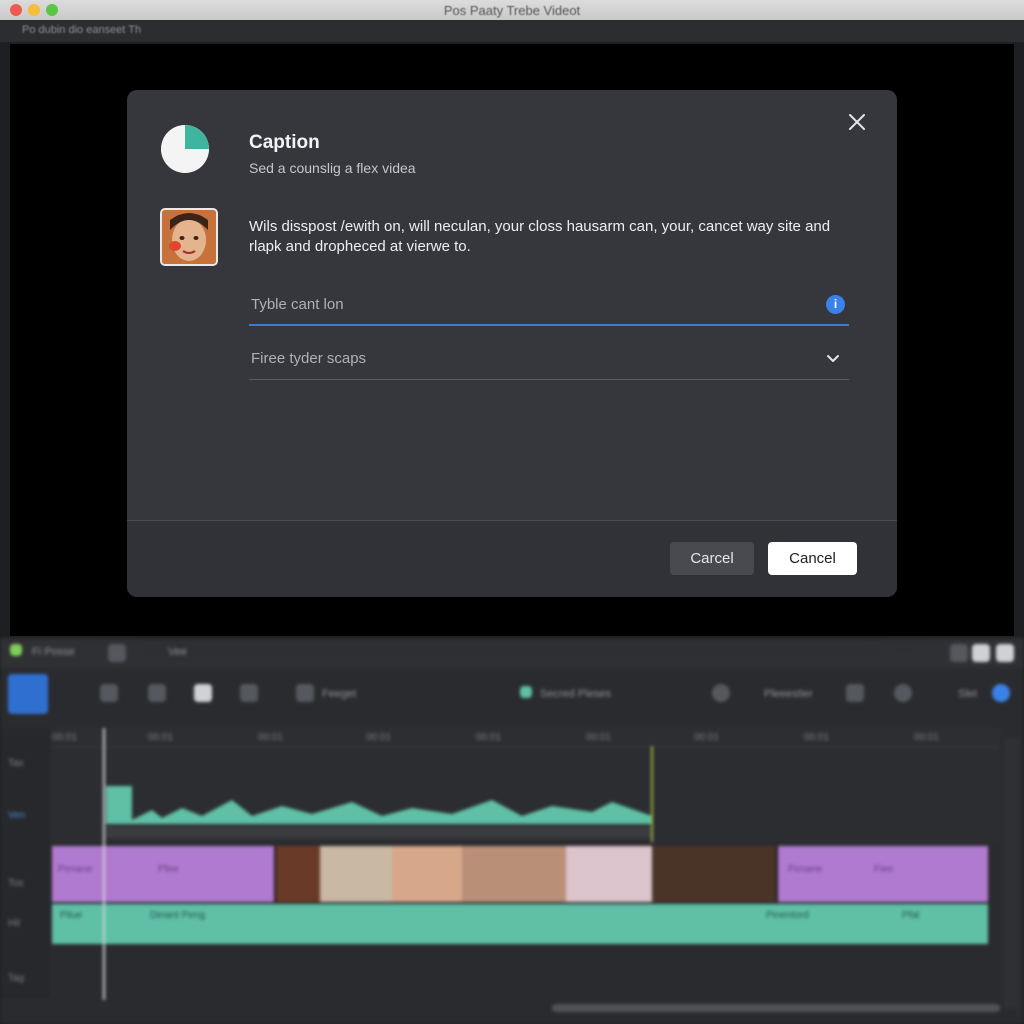 The image size is (1024, 1024). Describe the element at coordinates (163, 874) in the screenshot. I see `video-clip: Penane Pfee` at that location.